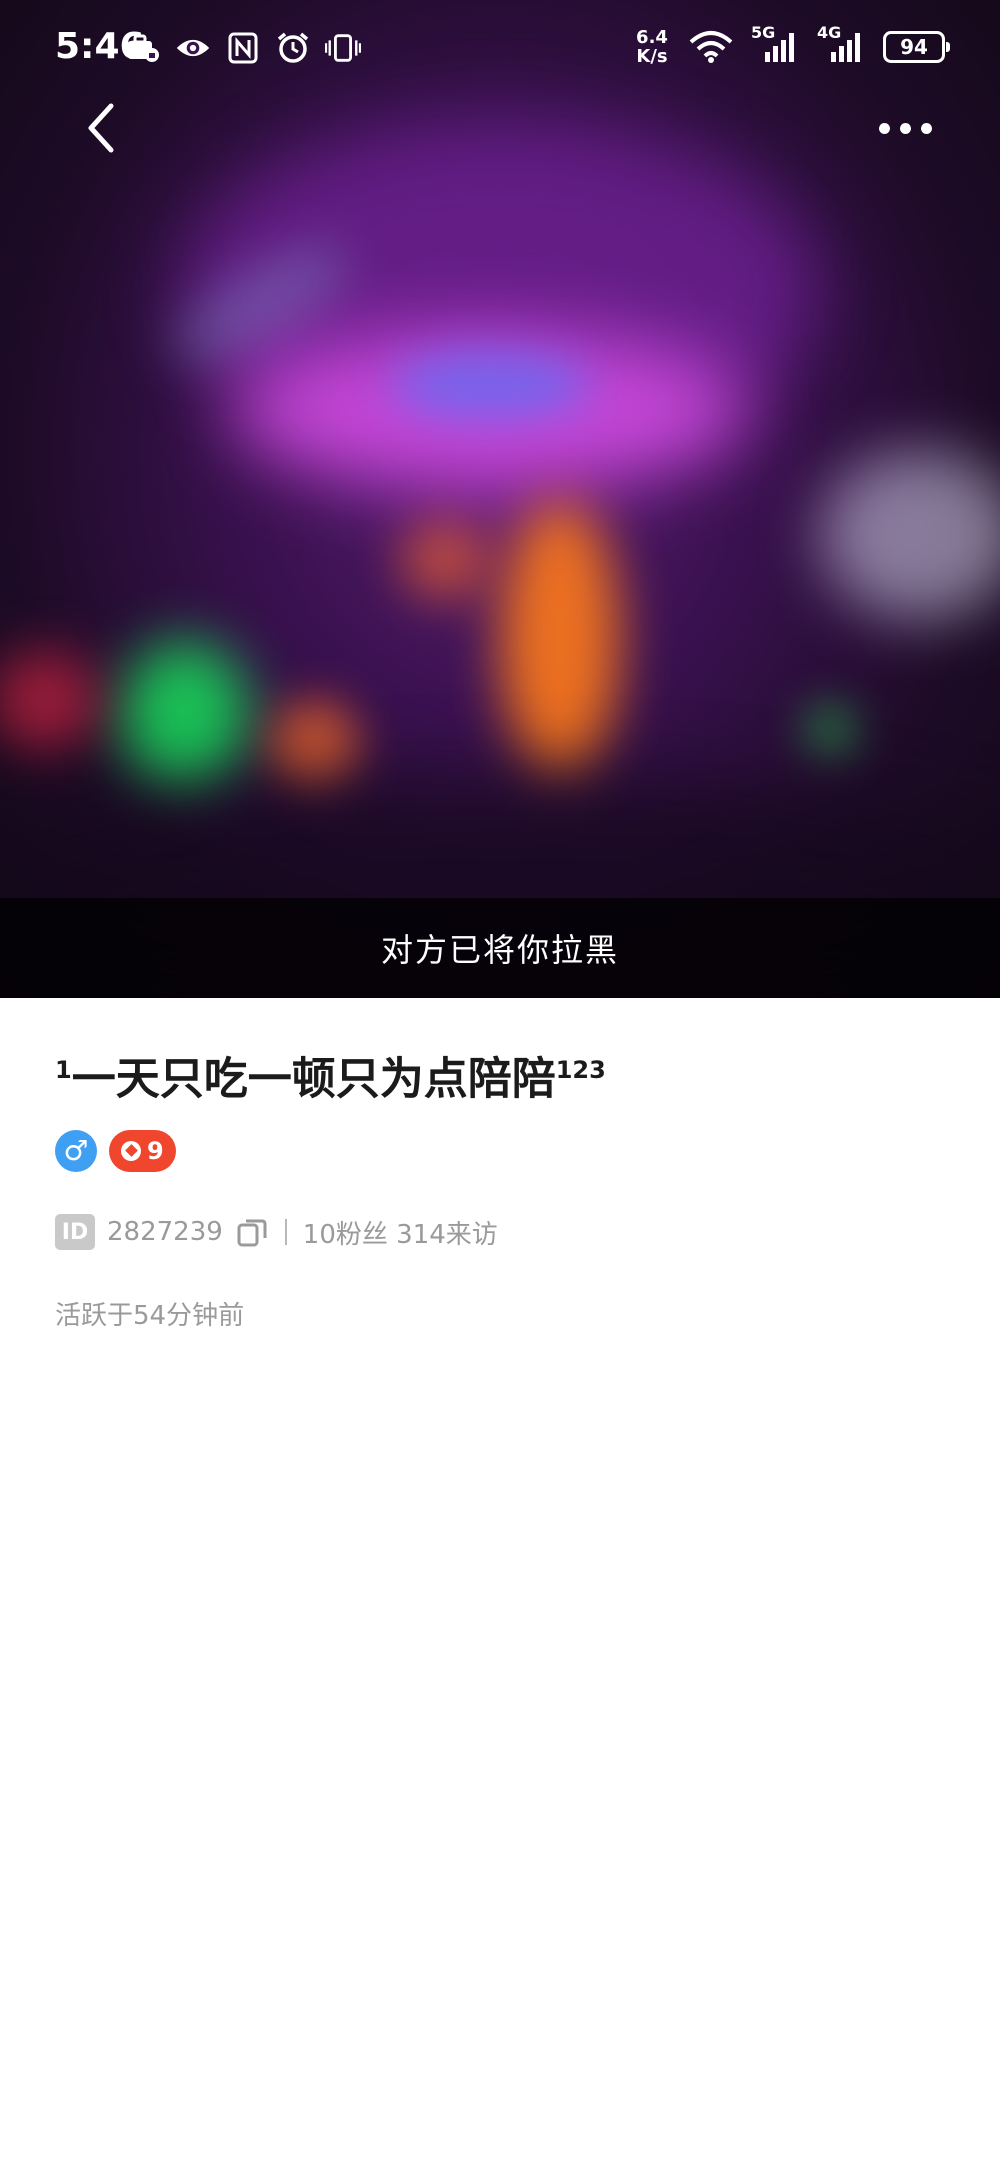  I want to click on divider, so click(285, 1232).